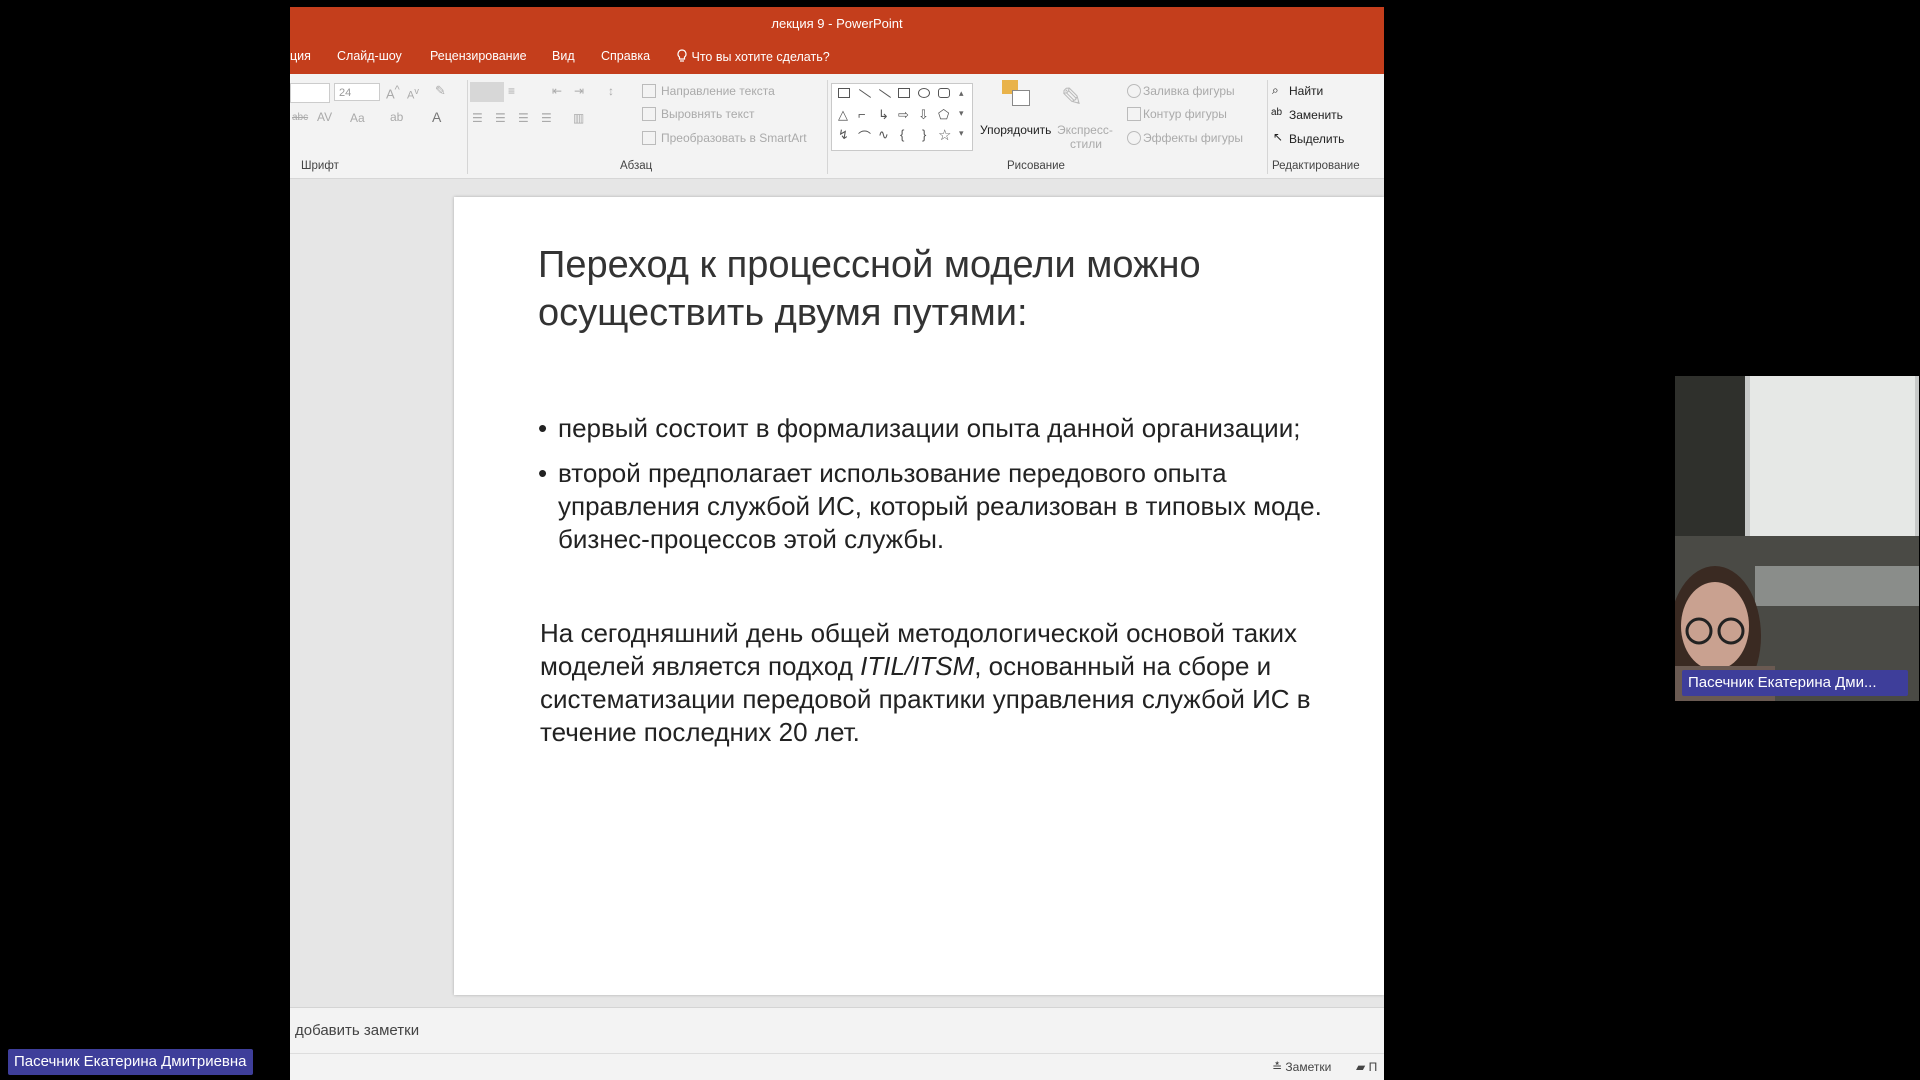 This screenshot has height=1080, width=1920. Describe the element at coordinates (130, 1062) in the screenshot. I see `presenter-name-label: Пасечник Екатерина Дмитриевна` at that location.